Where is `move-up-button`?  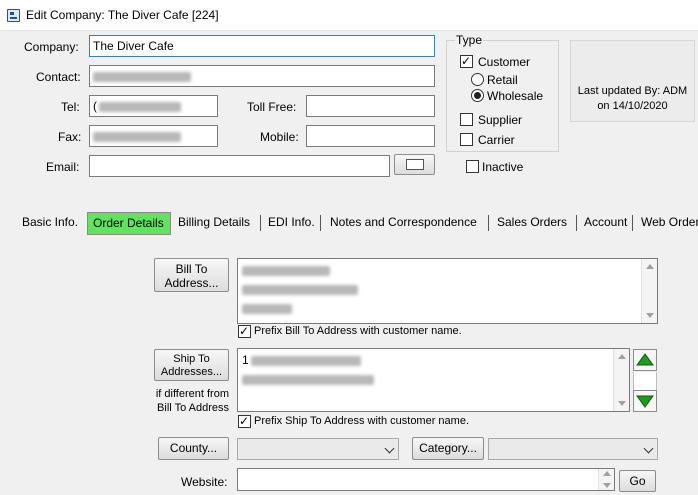 move-up-button is located at coordinates (645, 360).